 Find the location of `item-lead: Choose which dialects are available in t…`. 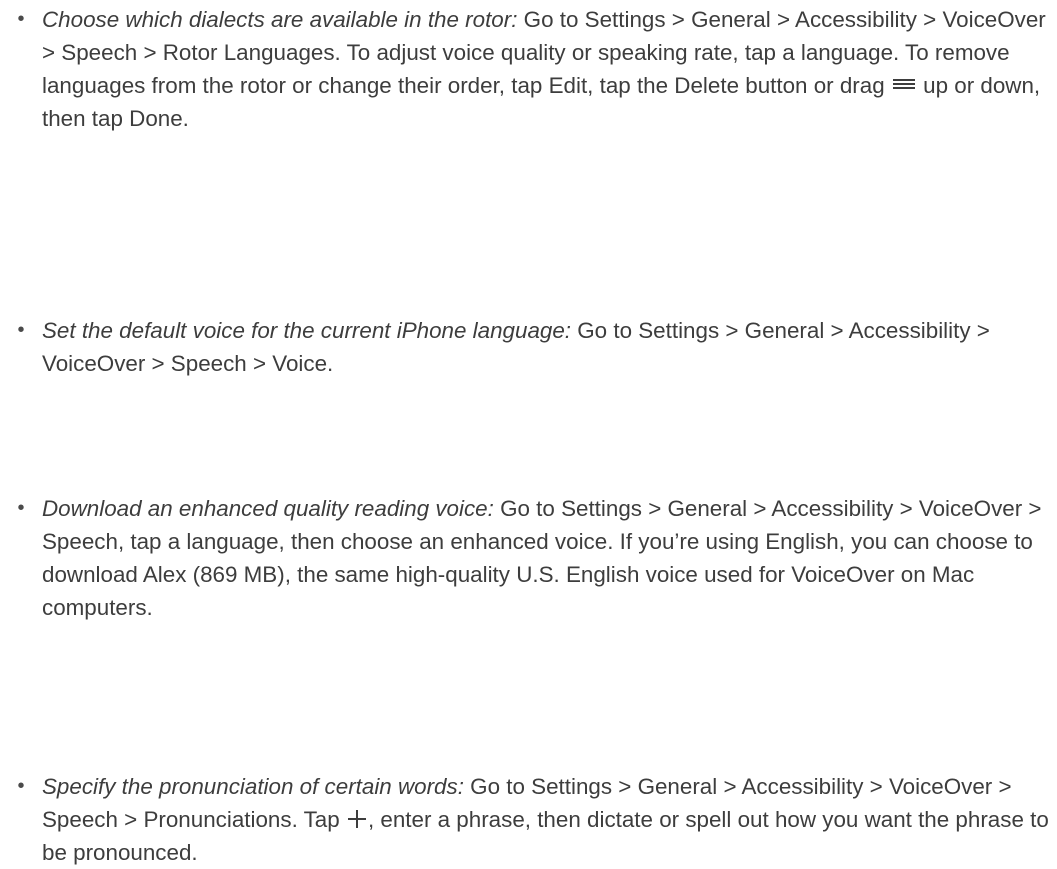

item-lead: Choose which dialects are available in t… is located at coordinates (280, 19).